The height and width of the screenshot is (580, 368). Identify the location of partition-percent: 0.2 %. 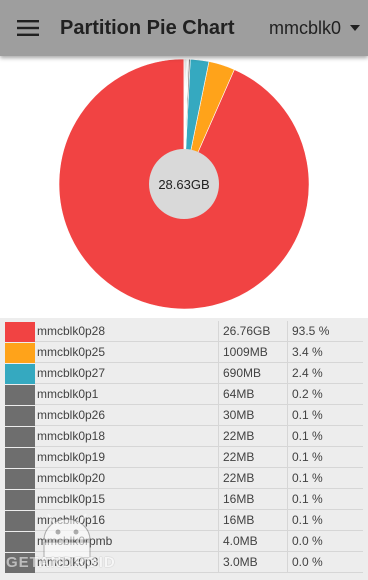
(325, 394).